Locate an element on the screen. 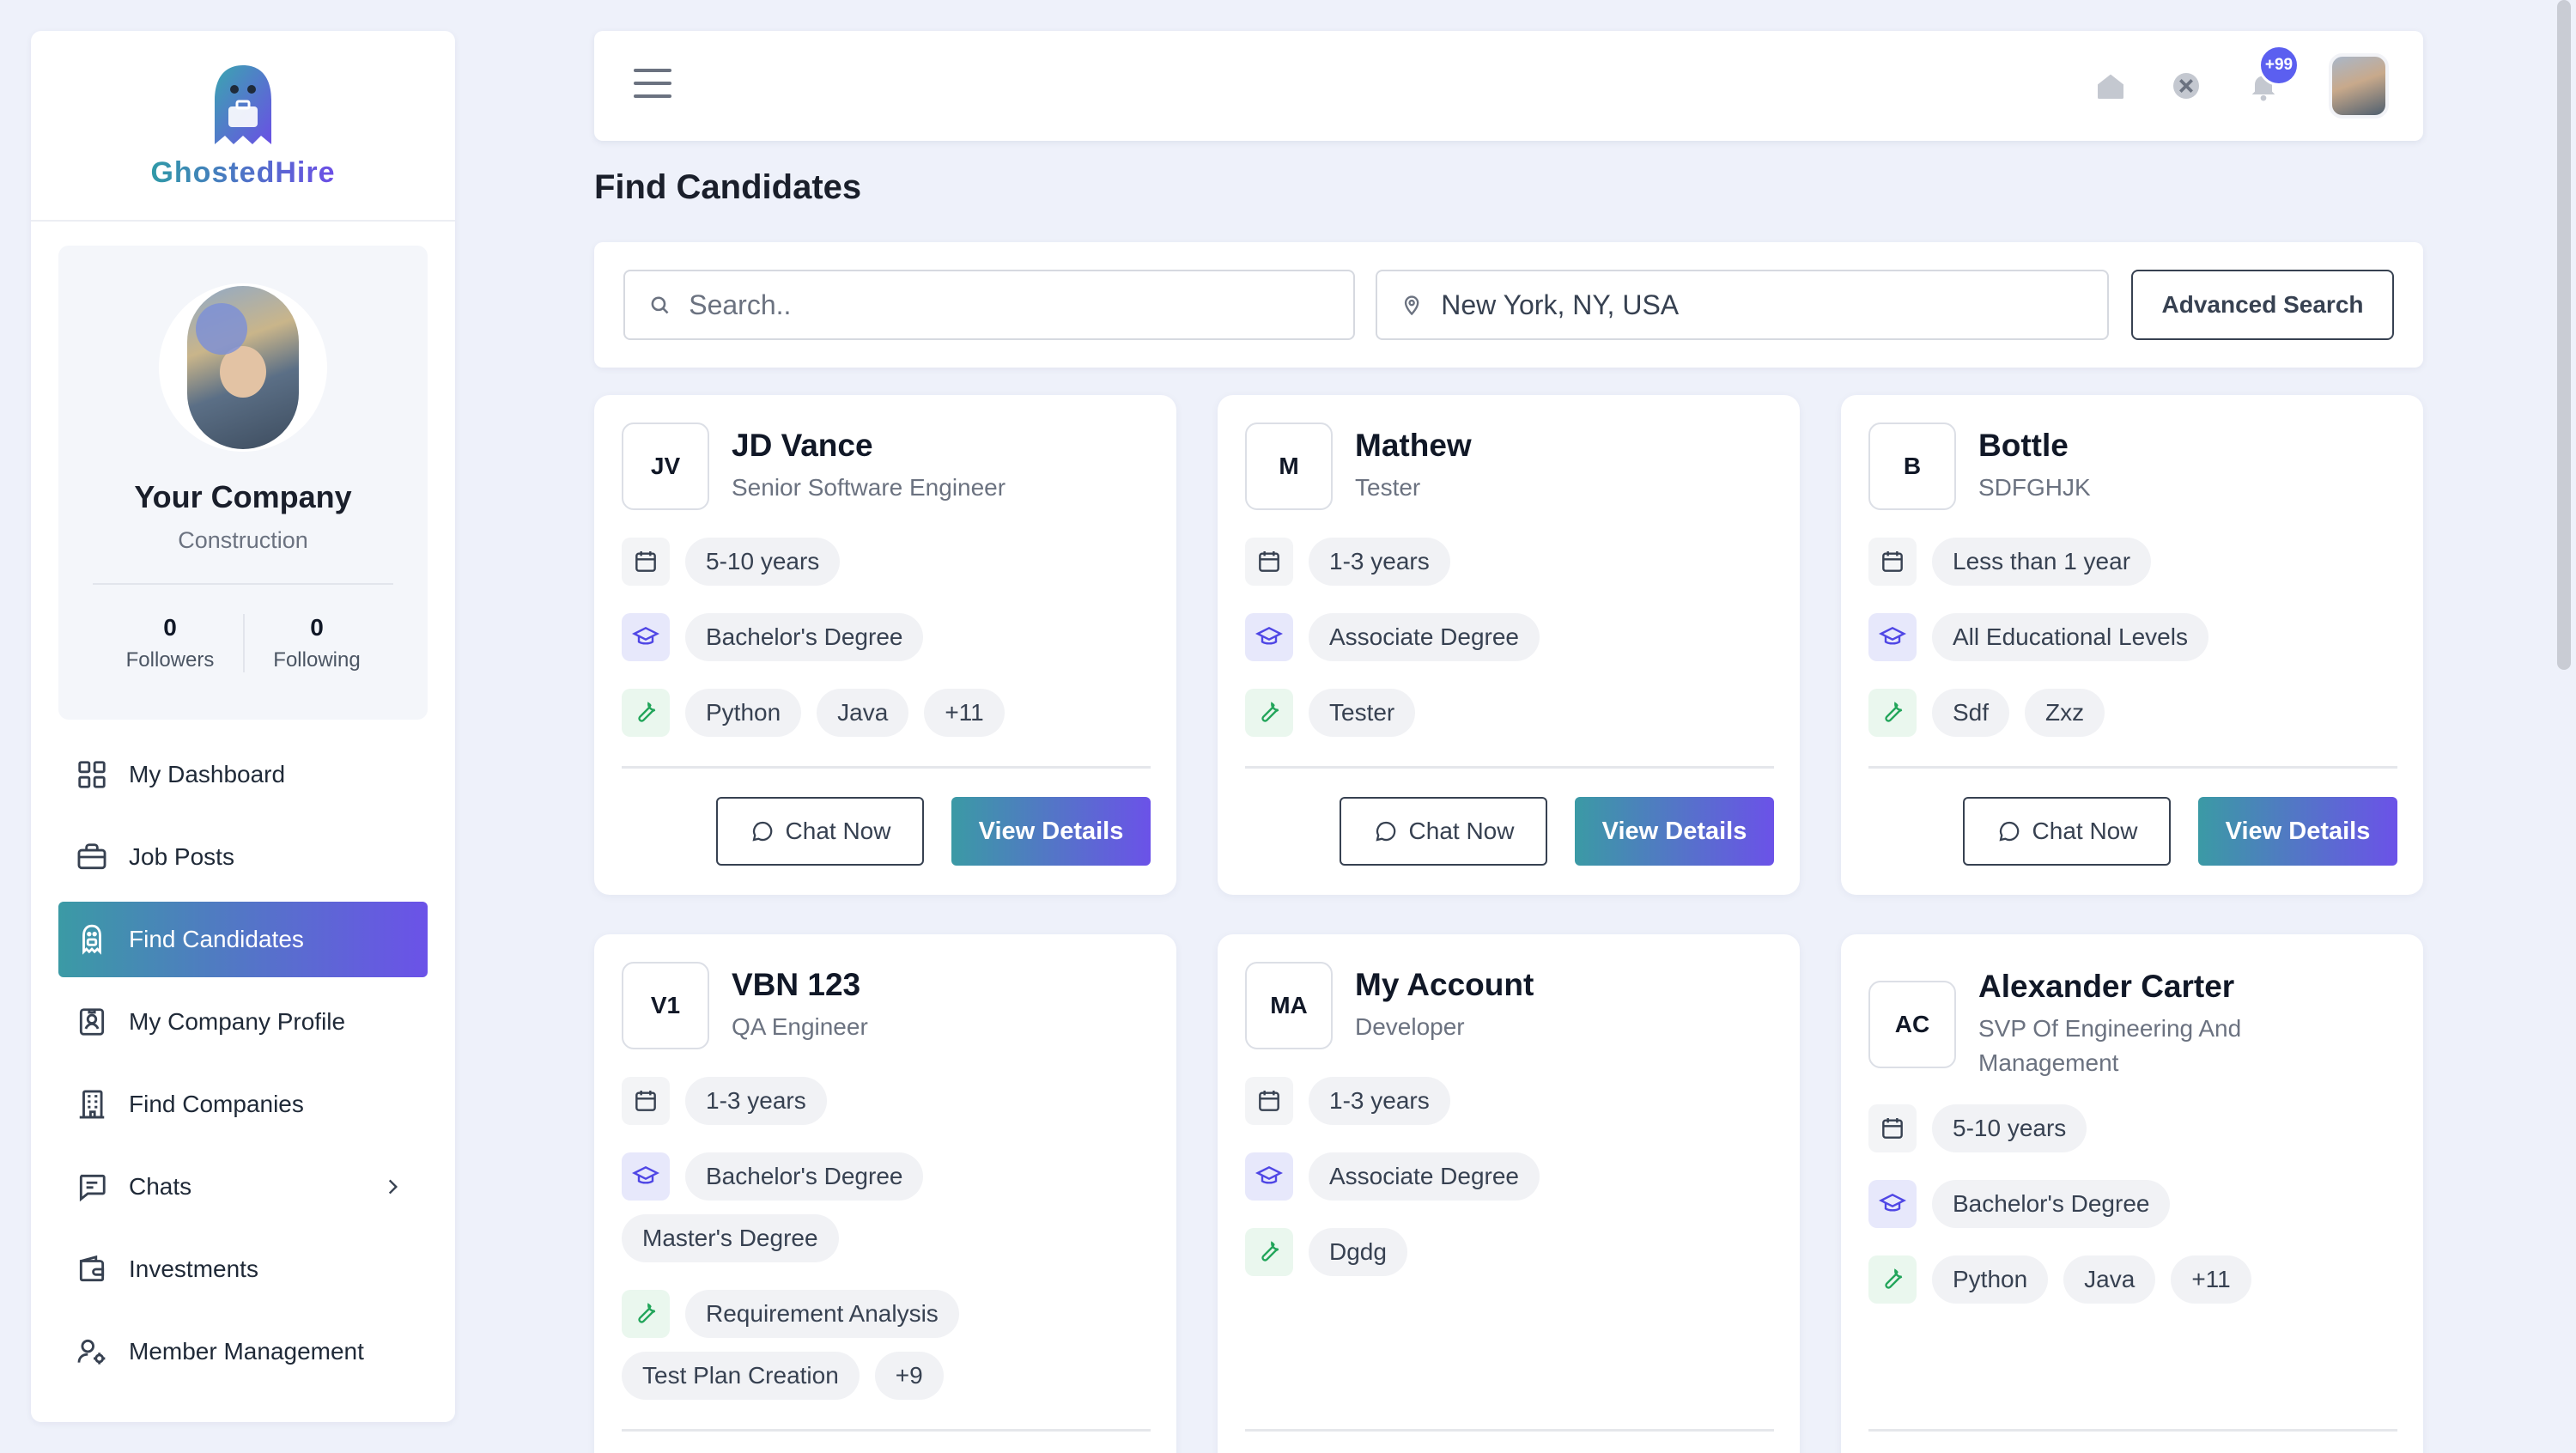 The height and width of the screenshot is (1453, 2576). skills-row: Python Java +11 is located at coordinates (888, 713).